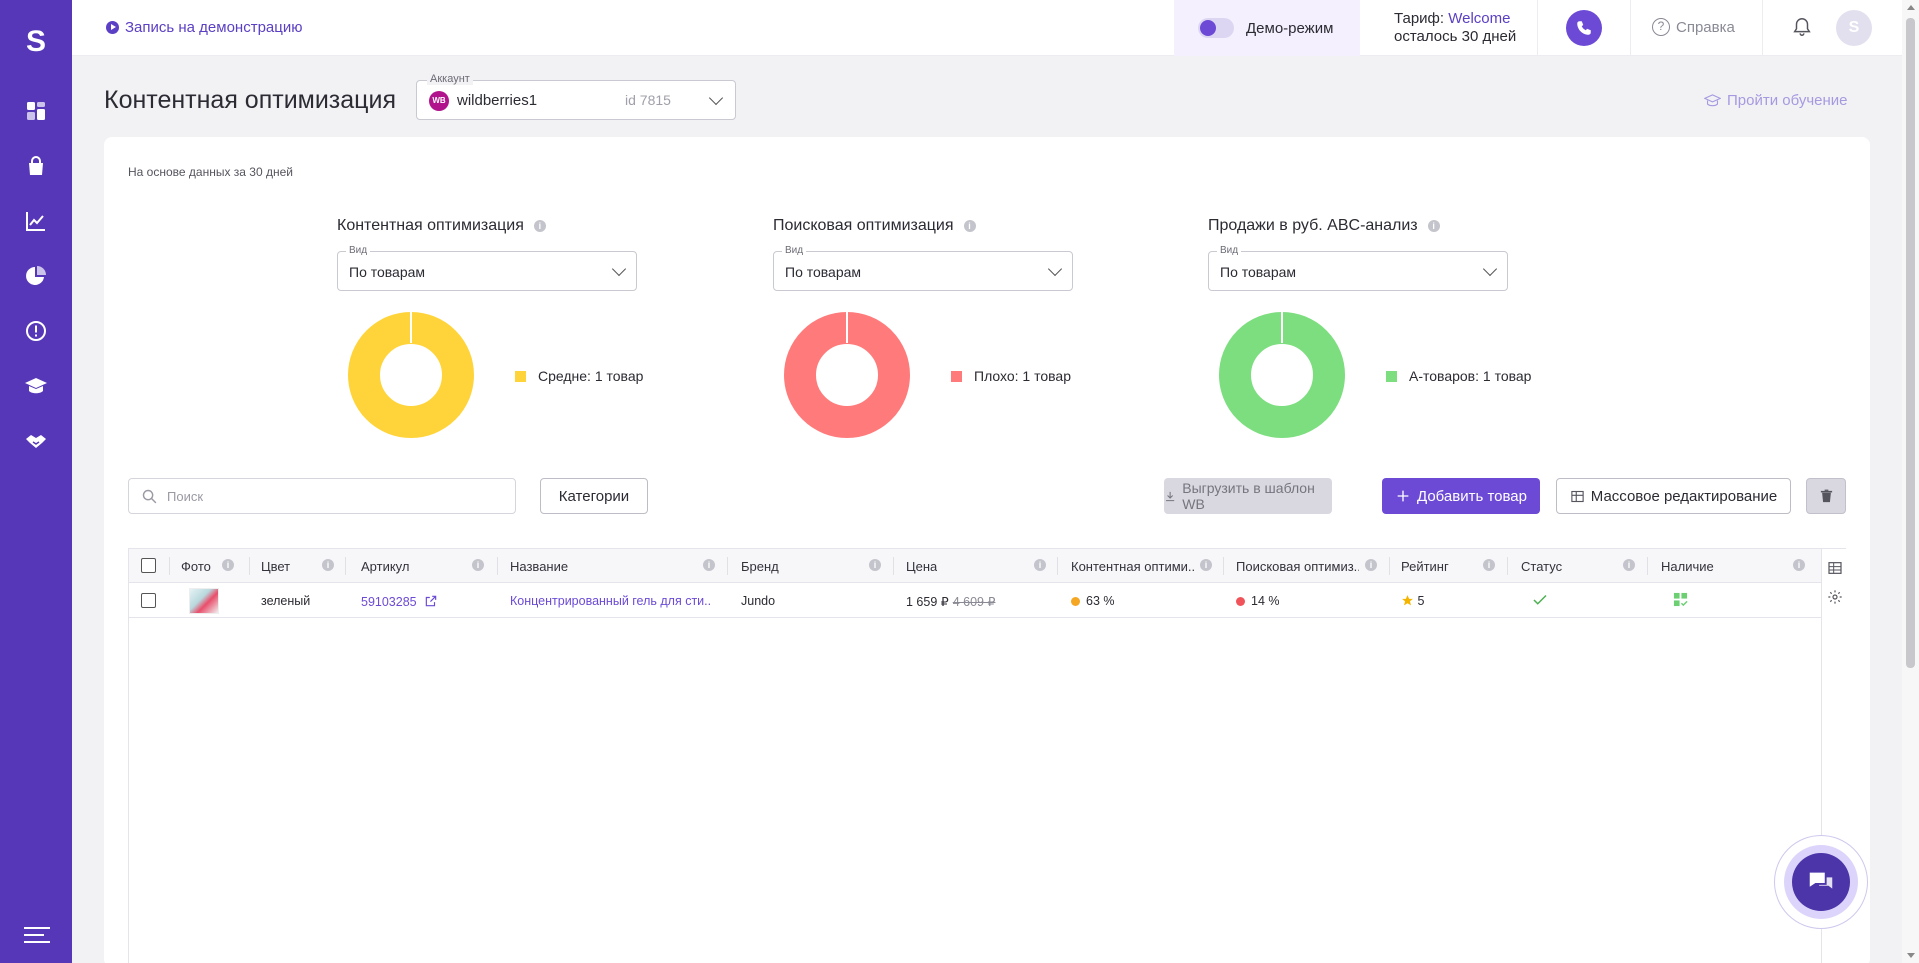 The width and height of the screenshot is (1919, 963). What do you see at coordinates (1540, 601) in the screenshot?
I see `cell-status` at bounding box center [1540, 601].